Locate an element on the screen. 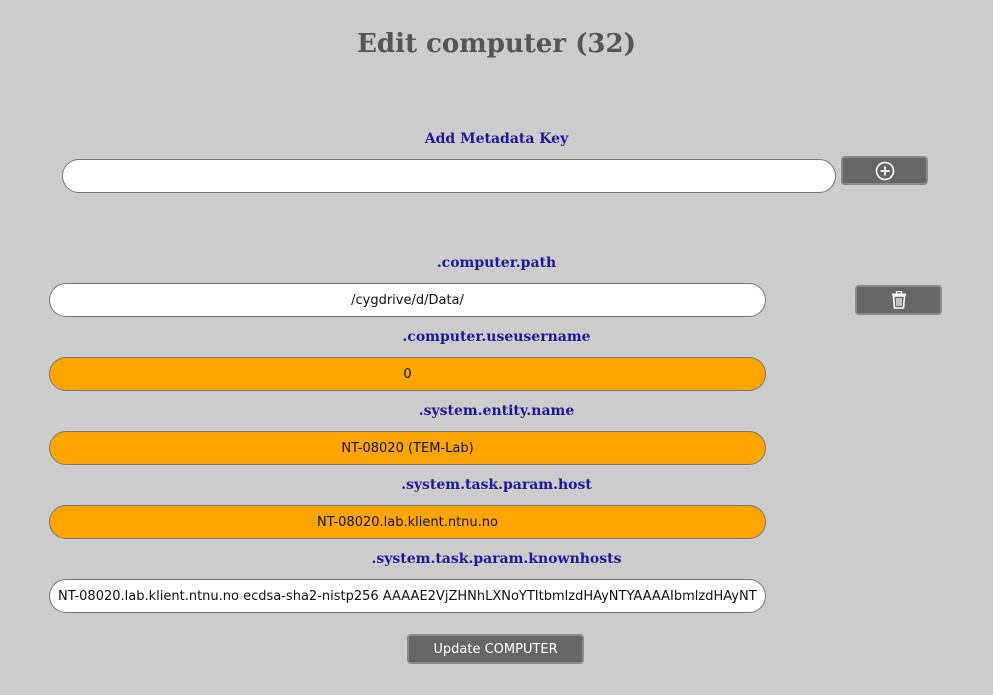  field-input-system-task-param-host is located at coordinates (407, 522).